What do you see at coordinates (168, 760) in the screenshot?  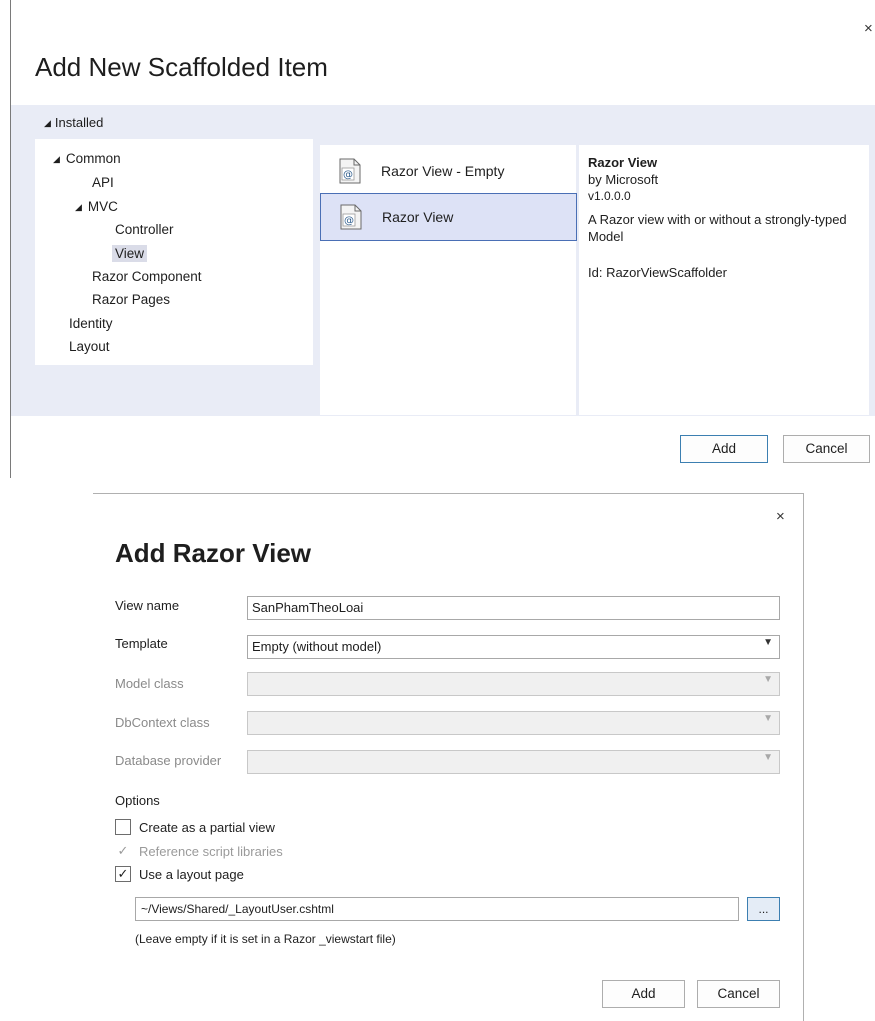 I see `database-provider-label: Database provider` at bounding box center [168, 760].